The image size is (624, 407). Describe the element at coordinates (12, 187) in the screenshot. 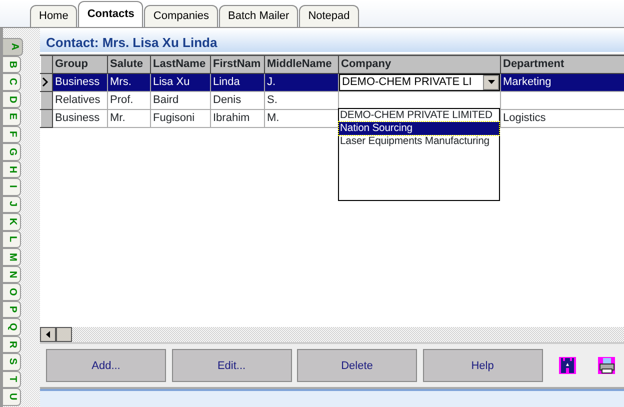

I see `letter-tab: I` at that location.